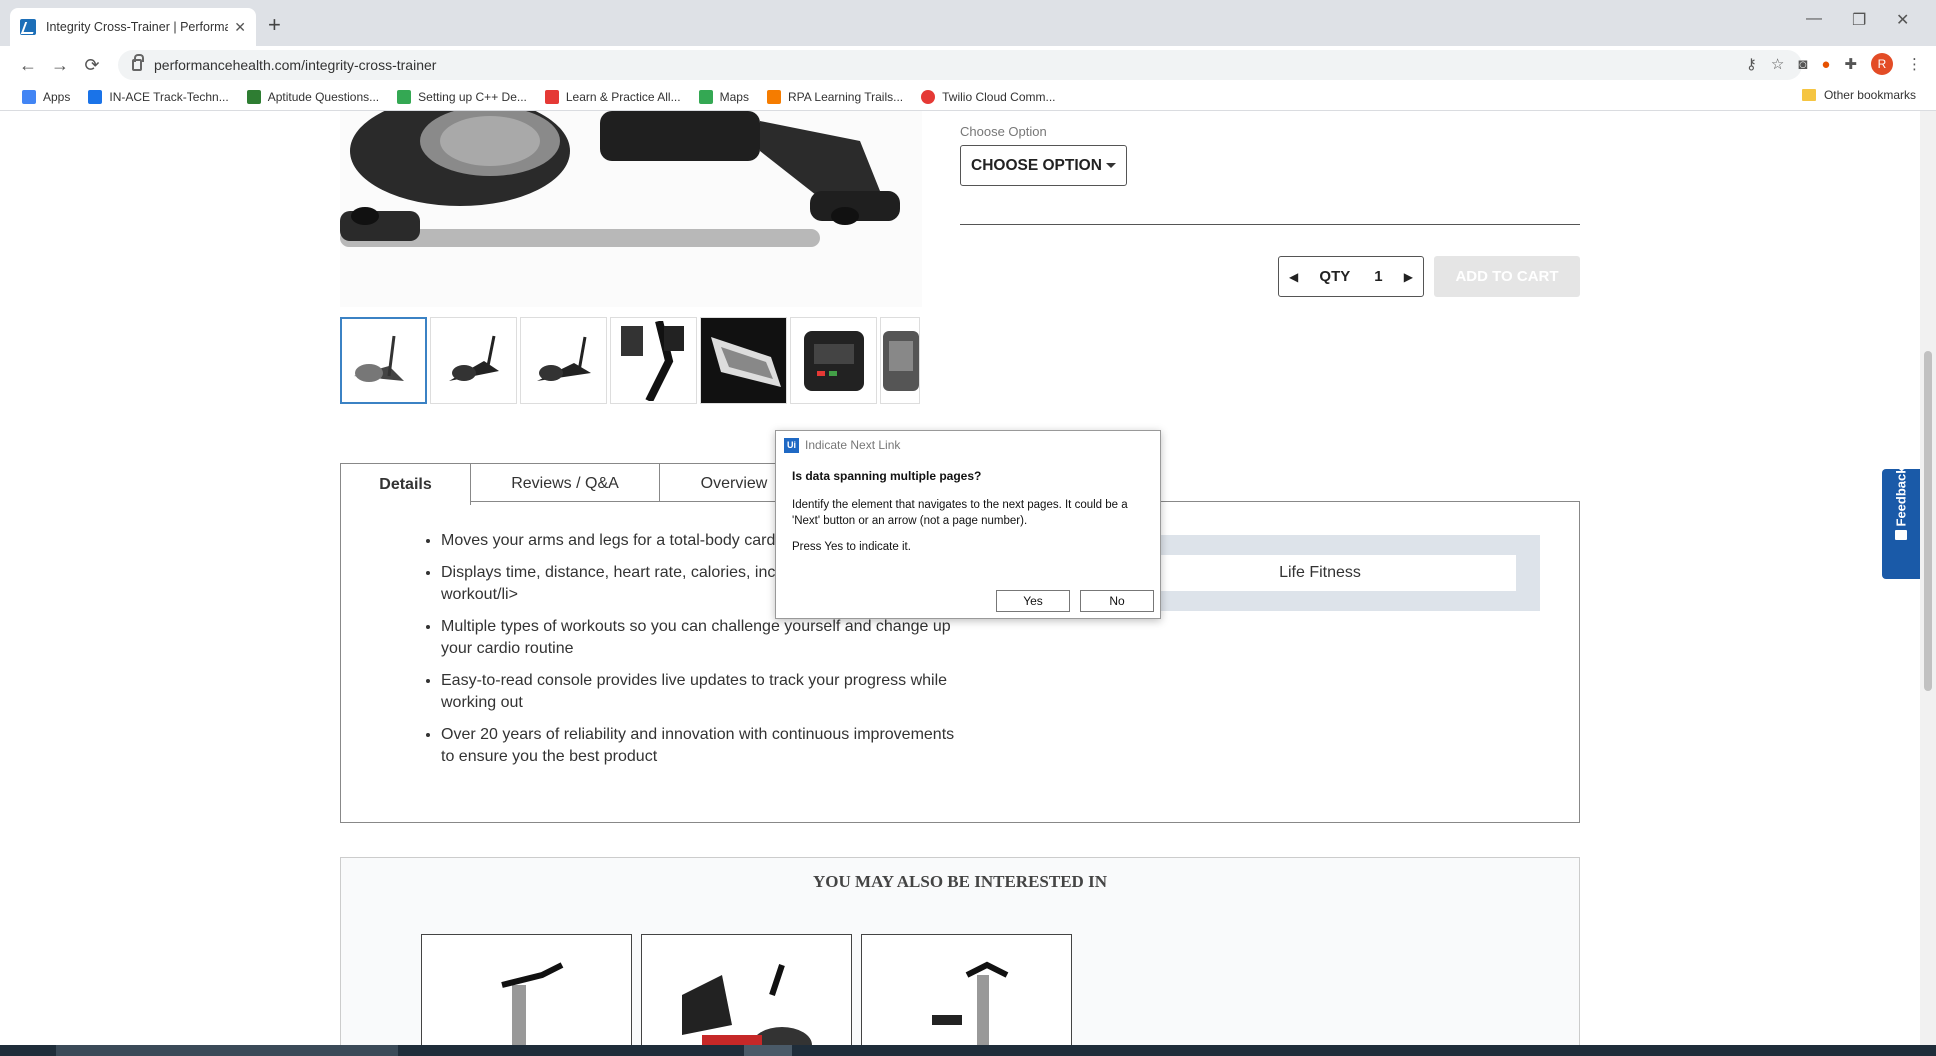 The width and height of the screenshot is (1936, 1056). What do you see at coordinates (1882, 64) in the screenshot?
I see `profile-avatar: R` at bounding box center [1882, 64].